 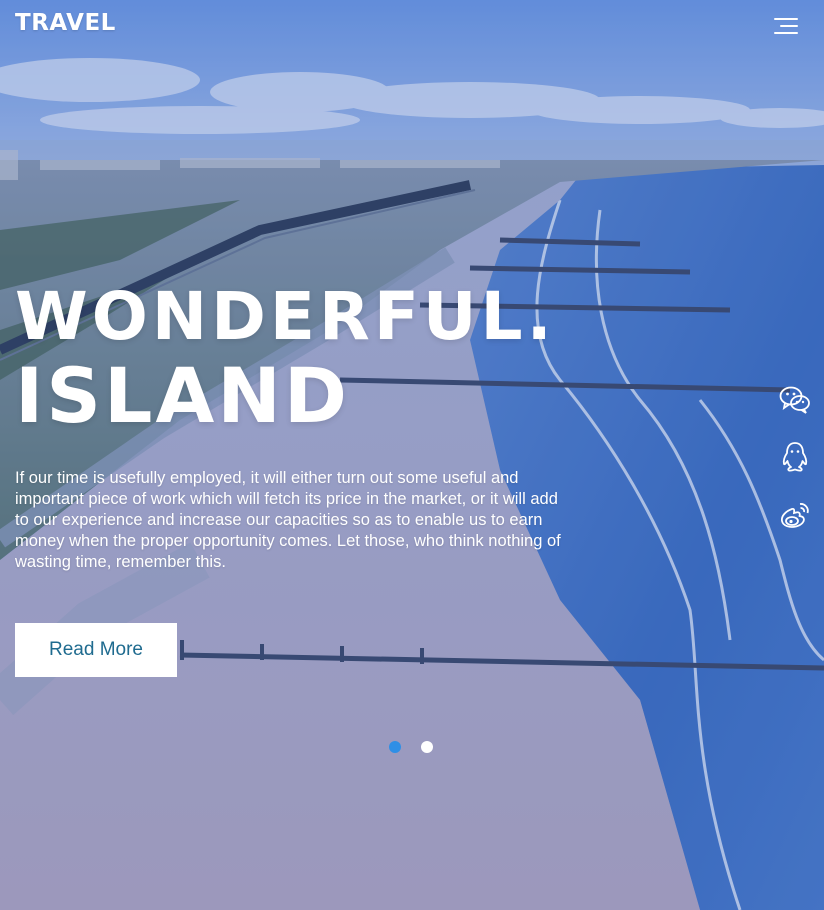 I want to click on hero-headline: WONDERFUL. ISLAND, so click(x=285, y=357).